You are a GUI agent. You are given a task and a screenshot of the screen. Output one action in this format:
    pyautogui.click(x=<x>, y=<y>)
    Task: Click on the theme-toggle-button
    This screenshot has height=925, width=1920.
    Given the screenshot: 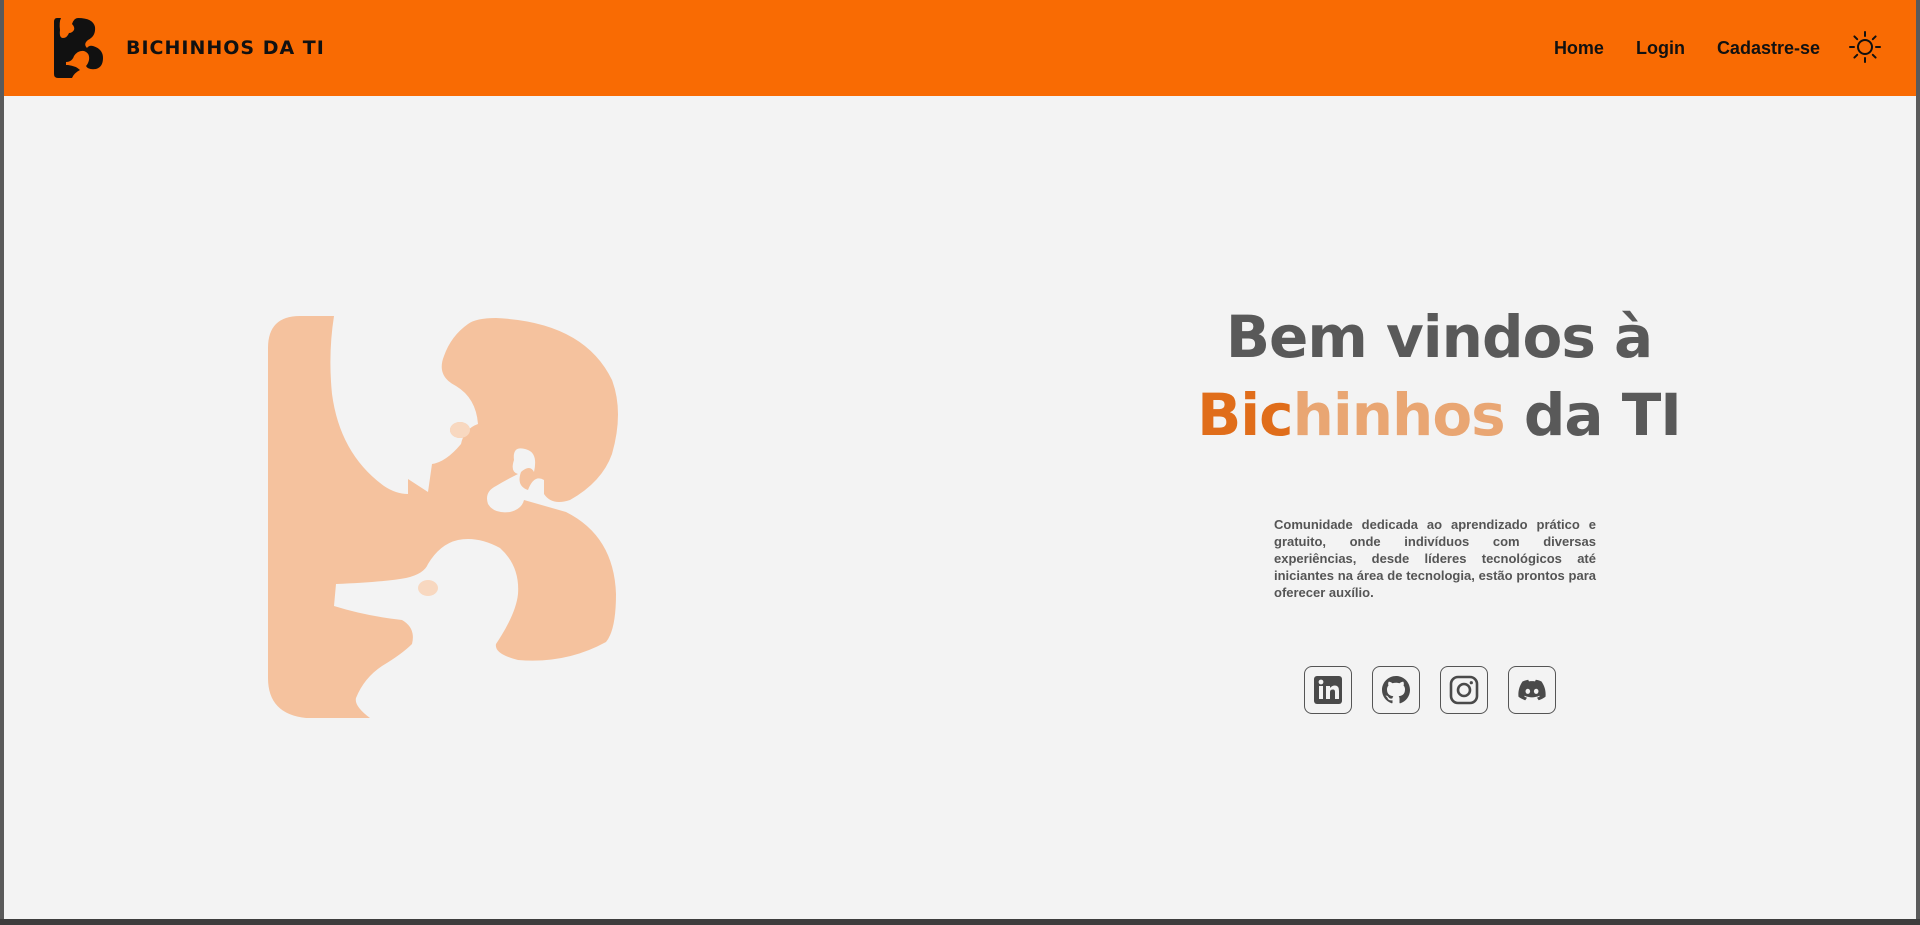 What is the action you would take?
    pyautogui.click(x=1865, y=47)
    